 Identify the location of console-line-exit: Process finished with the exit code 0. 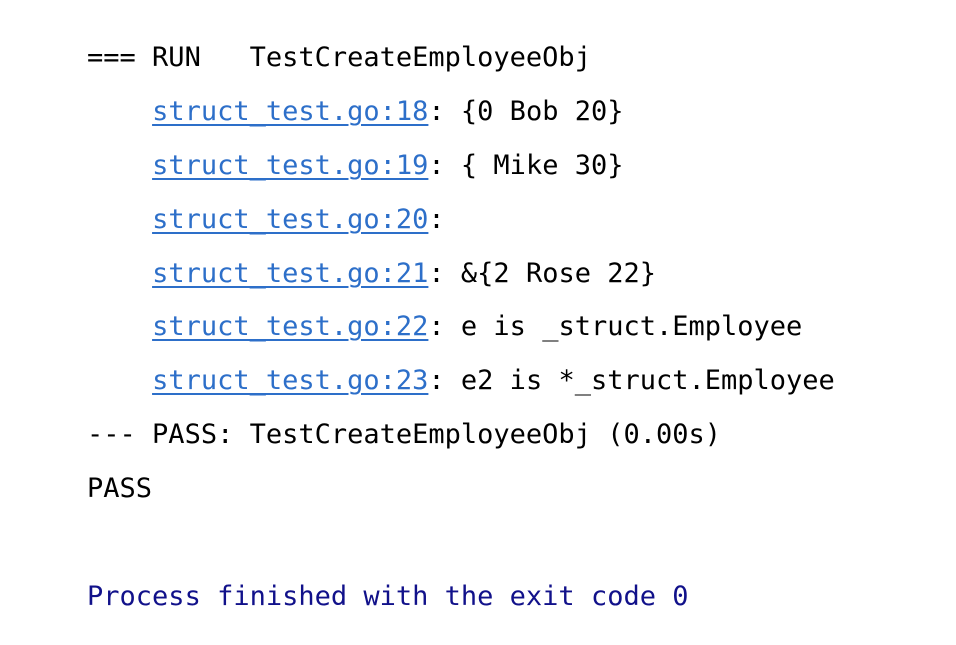
(355, 597).